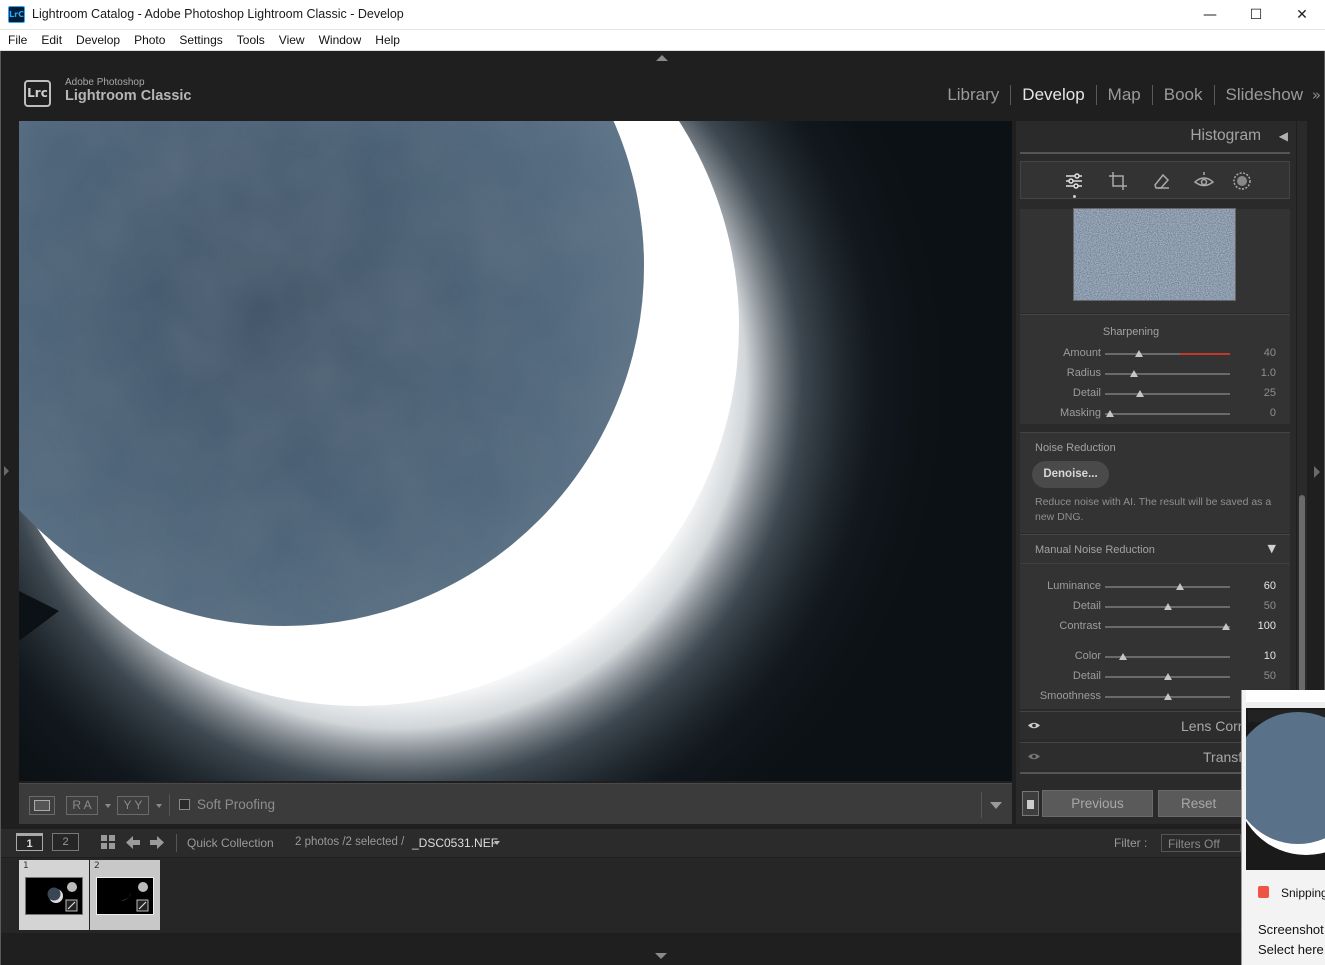 This screenshot has height=965, width=1325. I want to click on slider-value: 0, so click(1273, 413).